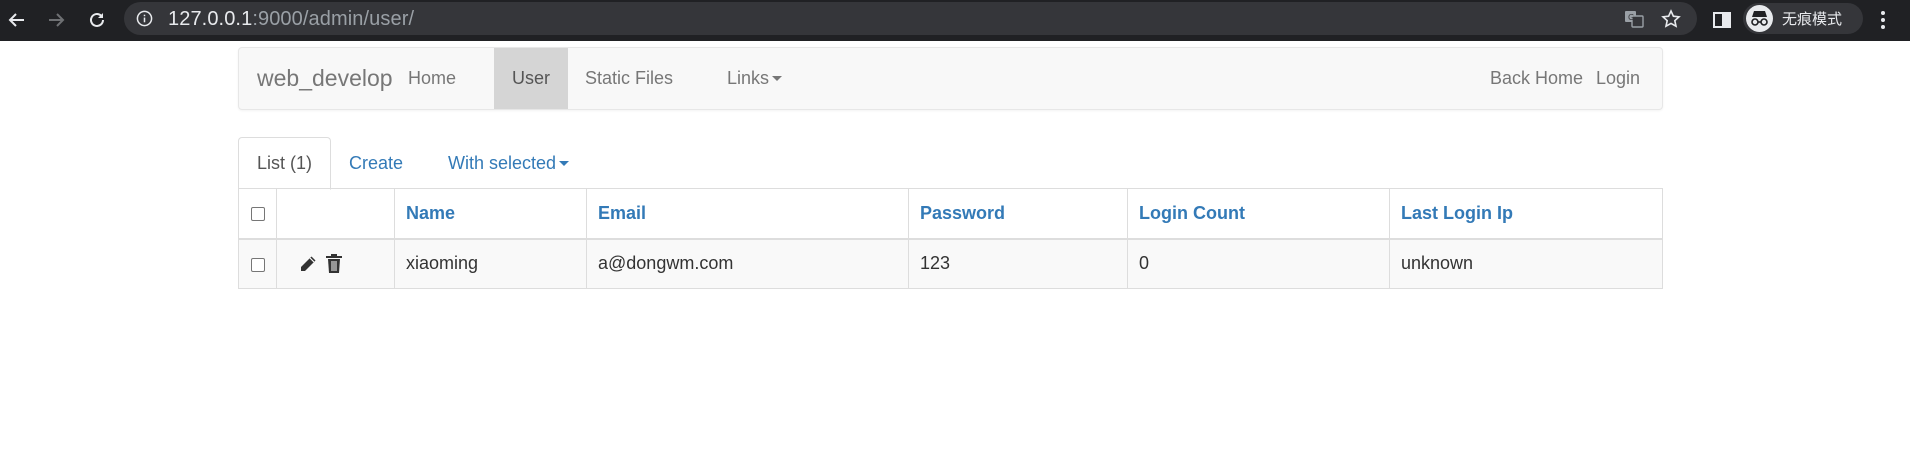 Image resolution: width=1910 pixels, height=471 pixels. Describe the element at coordinates (1722, 20) in the screenshot. I see `side-panel-icon` at that location.